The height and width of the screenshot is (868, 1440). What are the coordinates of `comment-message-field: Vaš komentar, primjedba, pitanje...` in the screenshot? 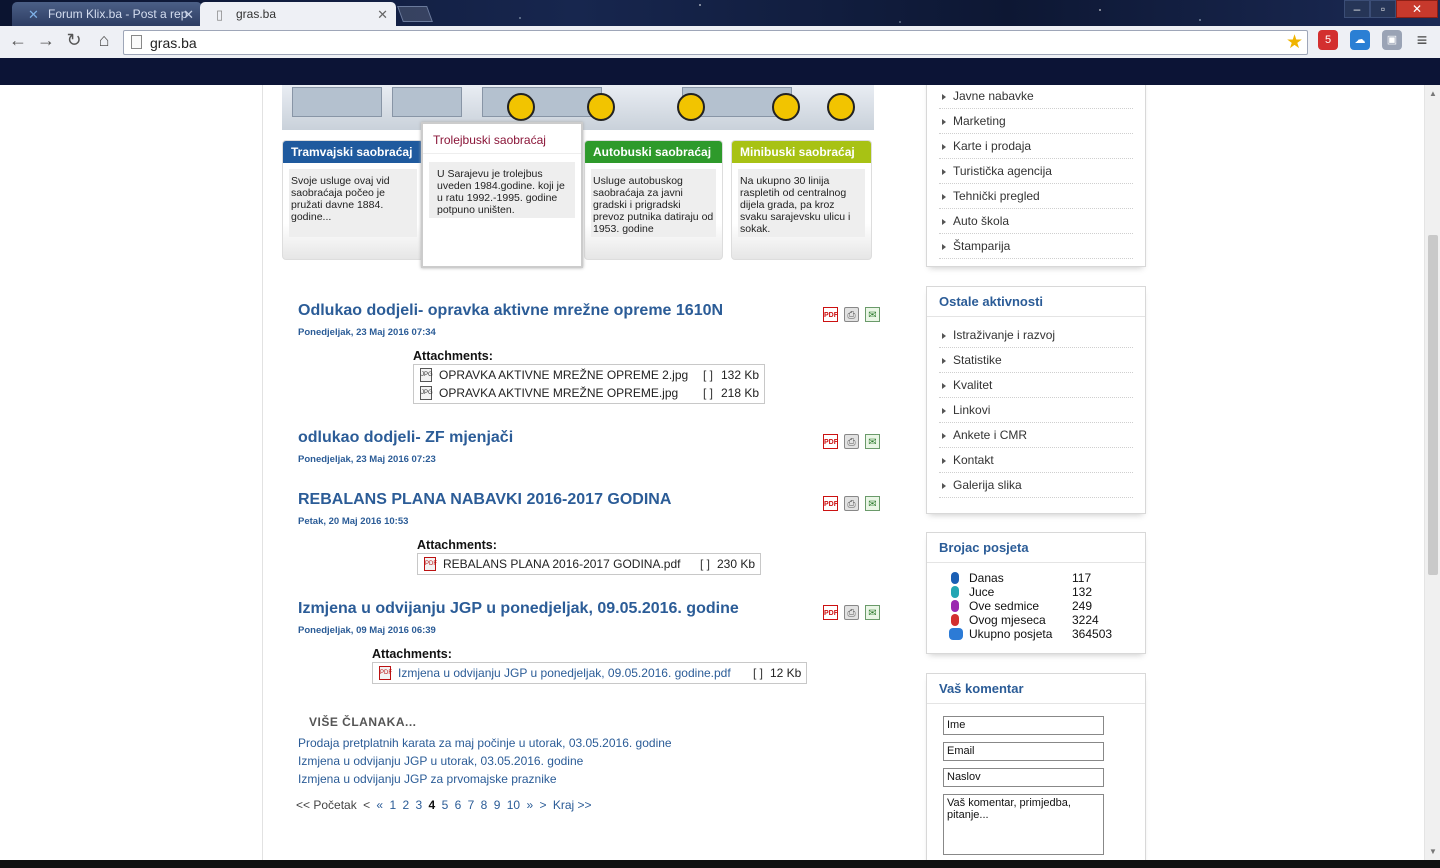 It's located at (1023, 824).